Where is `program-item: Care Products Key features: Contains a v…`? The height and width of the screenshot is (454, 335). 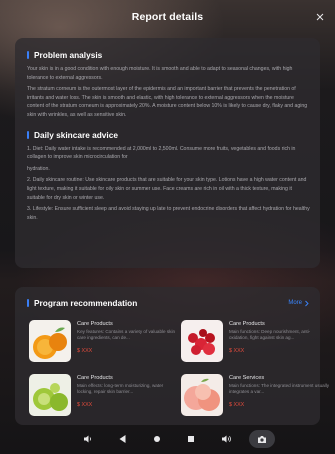
program-item: Care Products Key features: Contains a v… is located at coordinates (104, 344).